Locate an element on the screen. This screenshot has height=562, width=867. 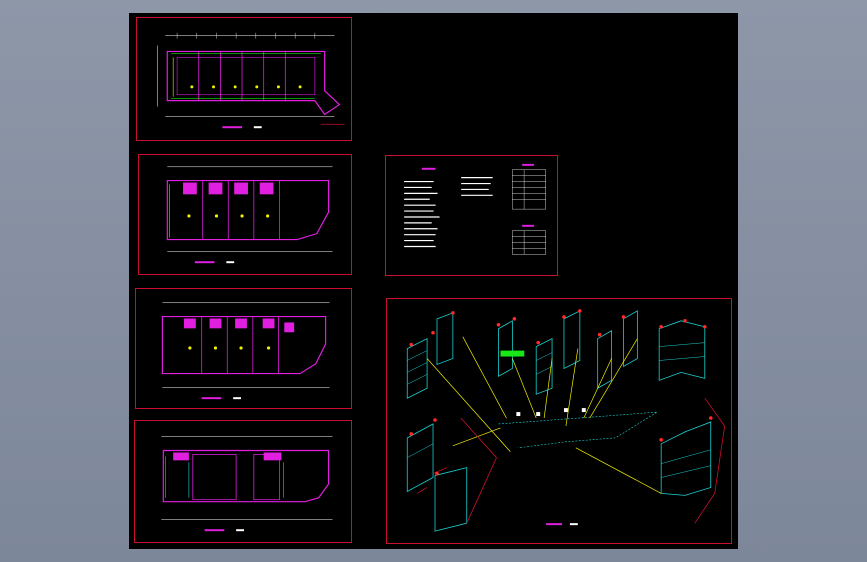
design-notes-drawing is located at coordinates (475, 209).